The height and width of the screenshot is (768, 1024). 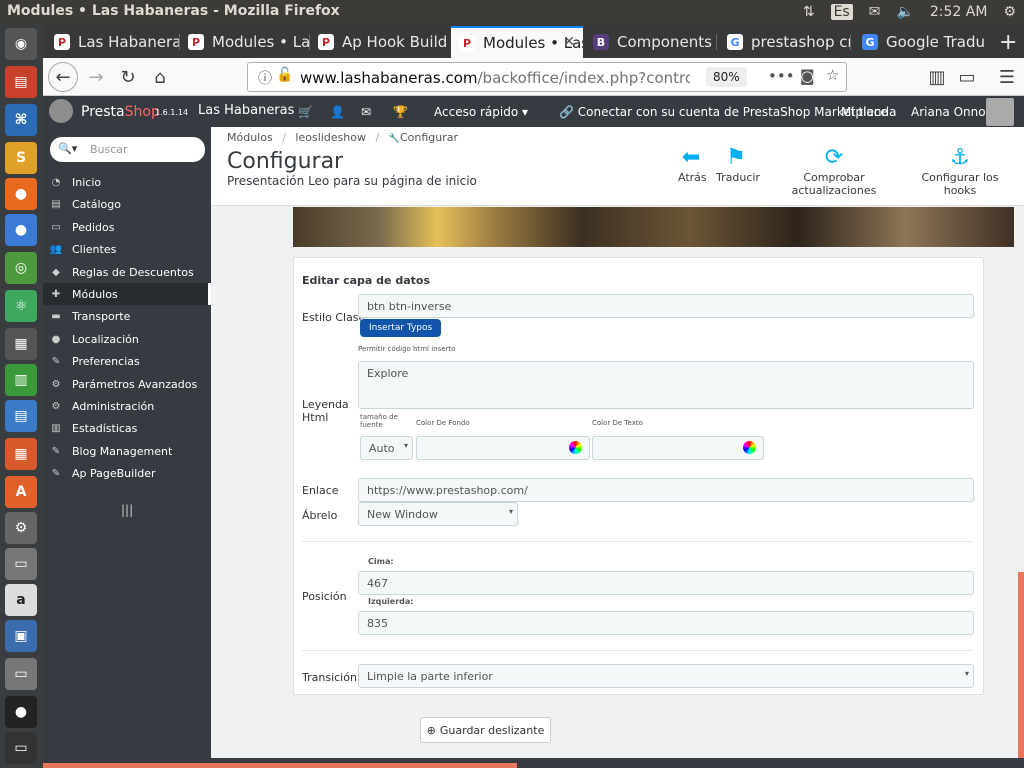 I want to click on drive-icon: ▭, so click(x=21, y=564).